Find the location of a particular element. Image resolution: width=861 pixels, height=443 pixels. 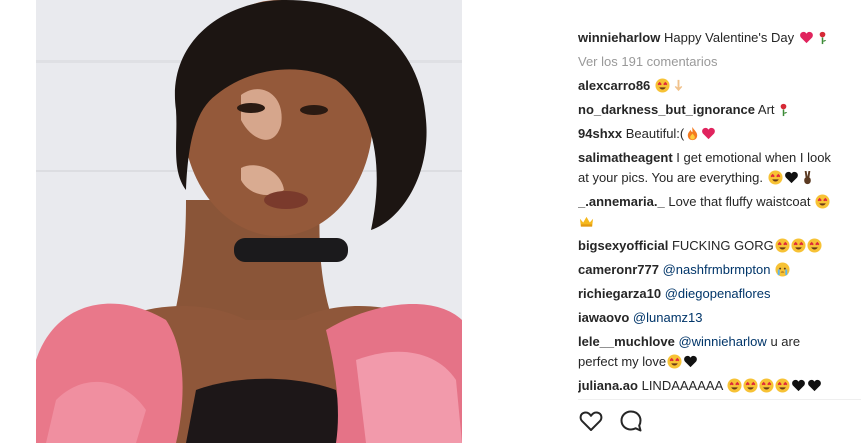

comment-item: no_darkness_but_ignorance Art is located at coordinates (709, 110).